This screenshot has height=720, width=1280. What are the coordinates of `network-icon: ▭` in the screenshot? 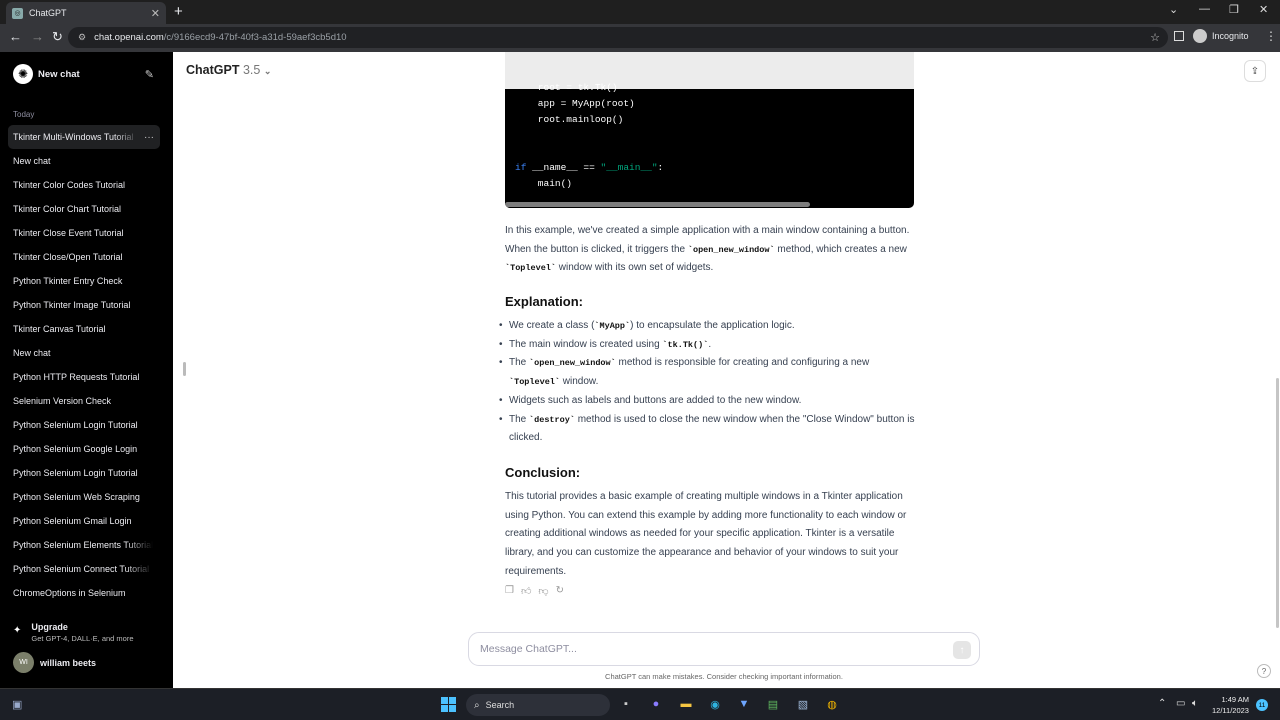 It's located at (1180, 703).